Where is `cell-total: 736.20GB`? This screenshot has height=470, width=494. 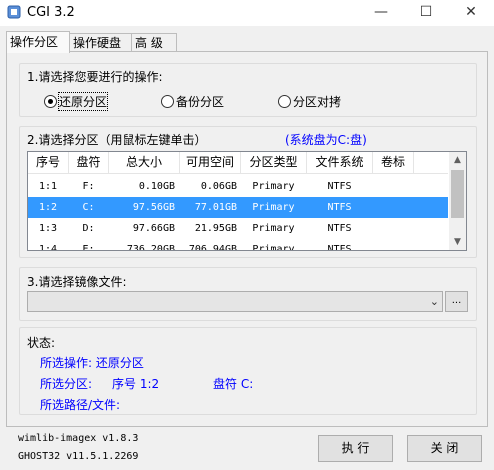
cell-total: 736.20GB is located at coordinates (150, 247).